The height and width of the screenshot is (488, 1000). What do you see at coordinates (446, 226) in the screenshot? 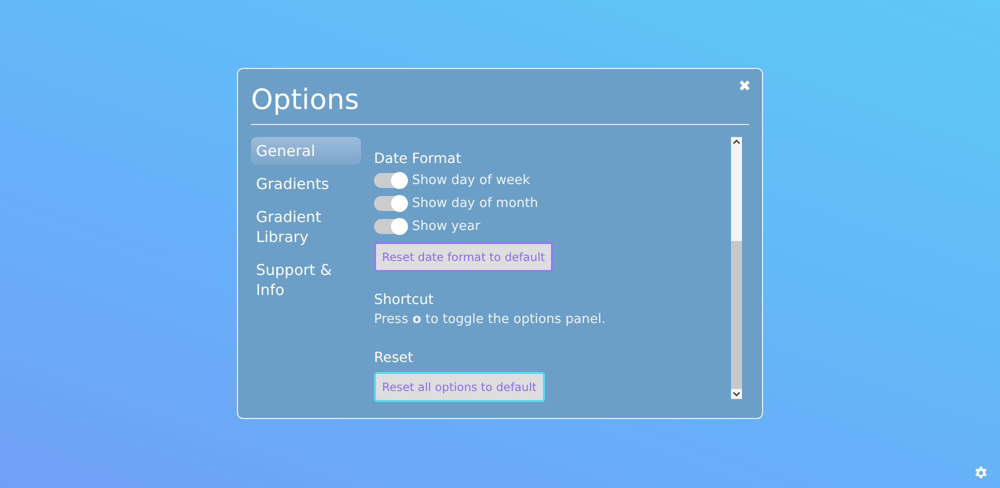
I see `toggle-label: Show year` at bounding box center [446, 226].